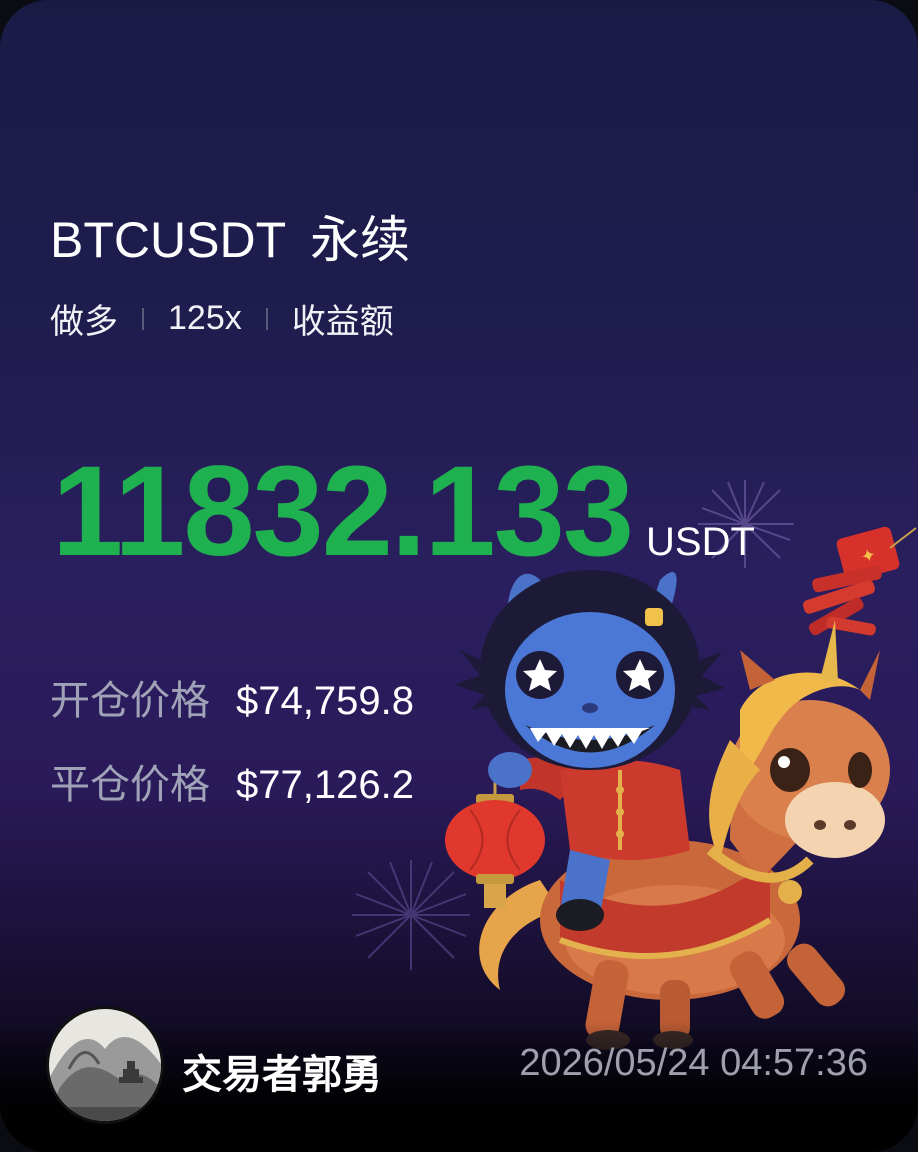 Image resolution: width=918 pixels, height=1152 pixels. What do you see at coordinates (232, 697) in the screenshot?
I see `open-price-row: 开仓价格 $74,759.8` at bounding box center [232, 697].